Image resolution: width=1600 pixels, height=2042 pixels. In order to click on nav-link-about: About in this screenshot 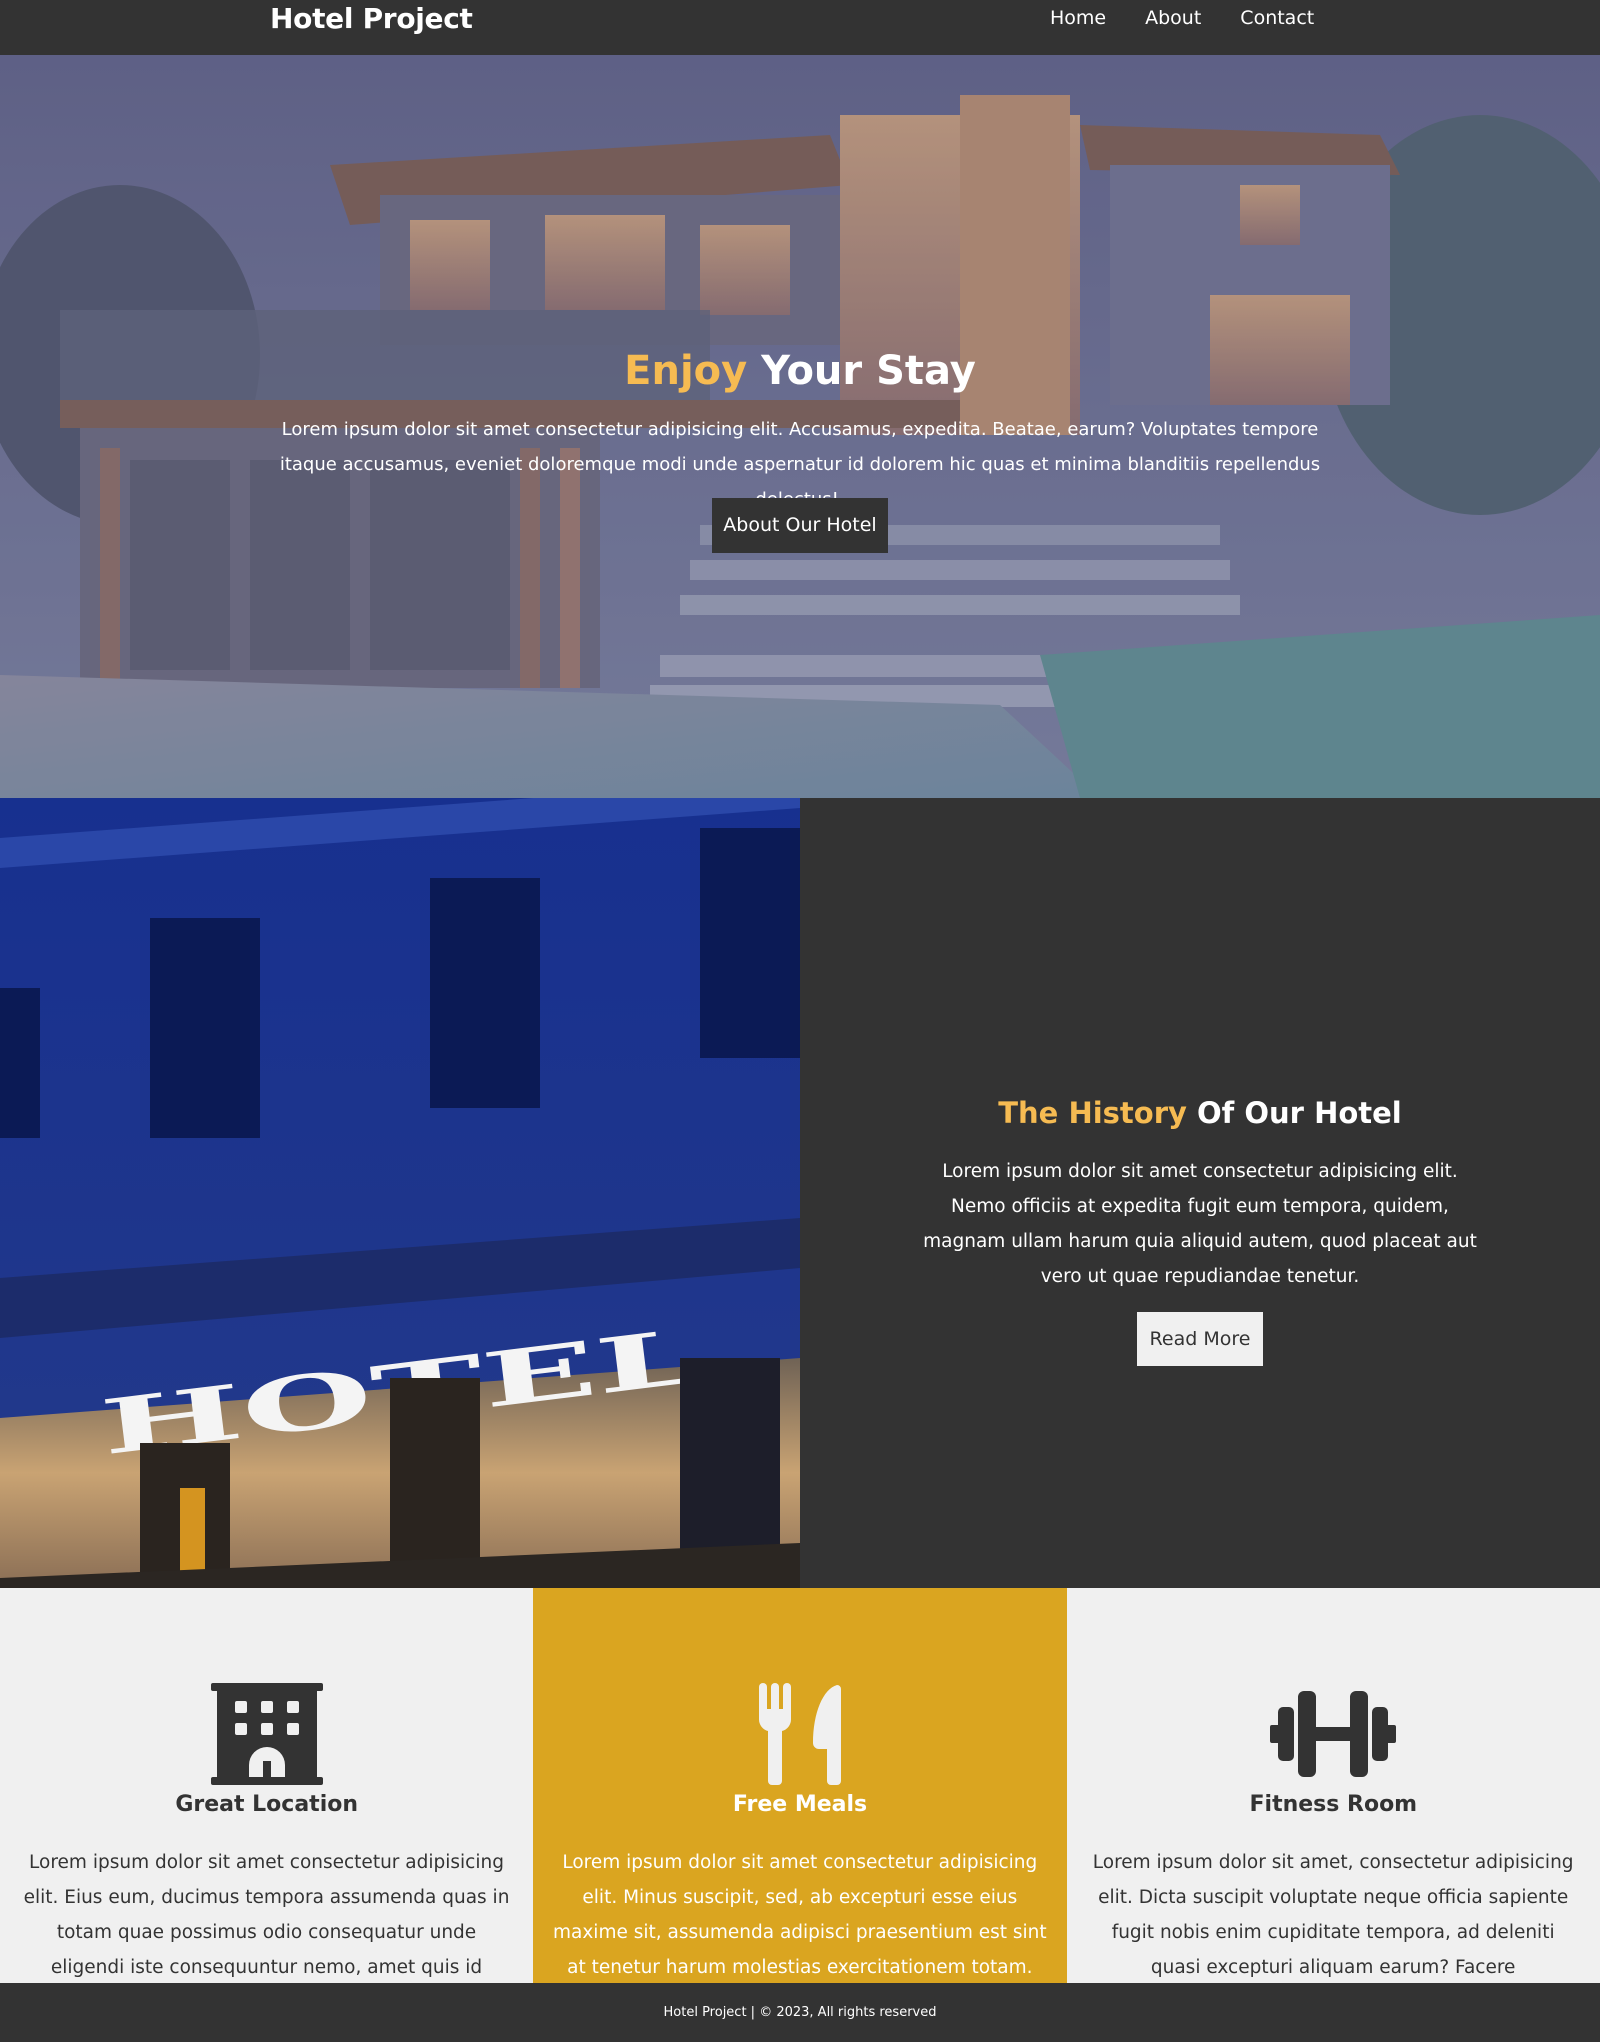, I will do `click(1173, 18)`.